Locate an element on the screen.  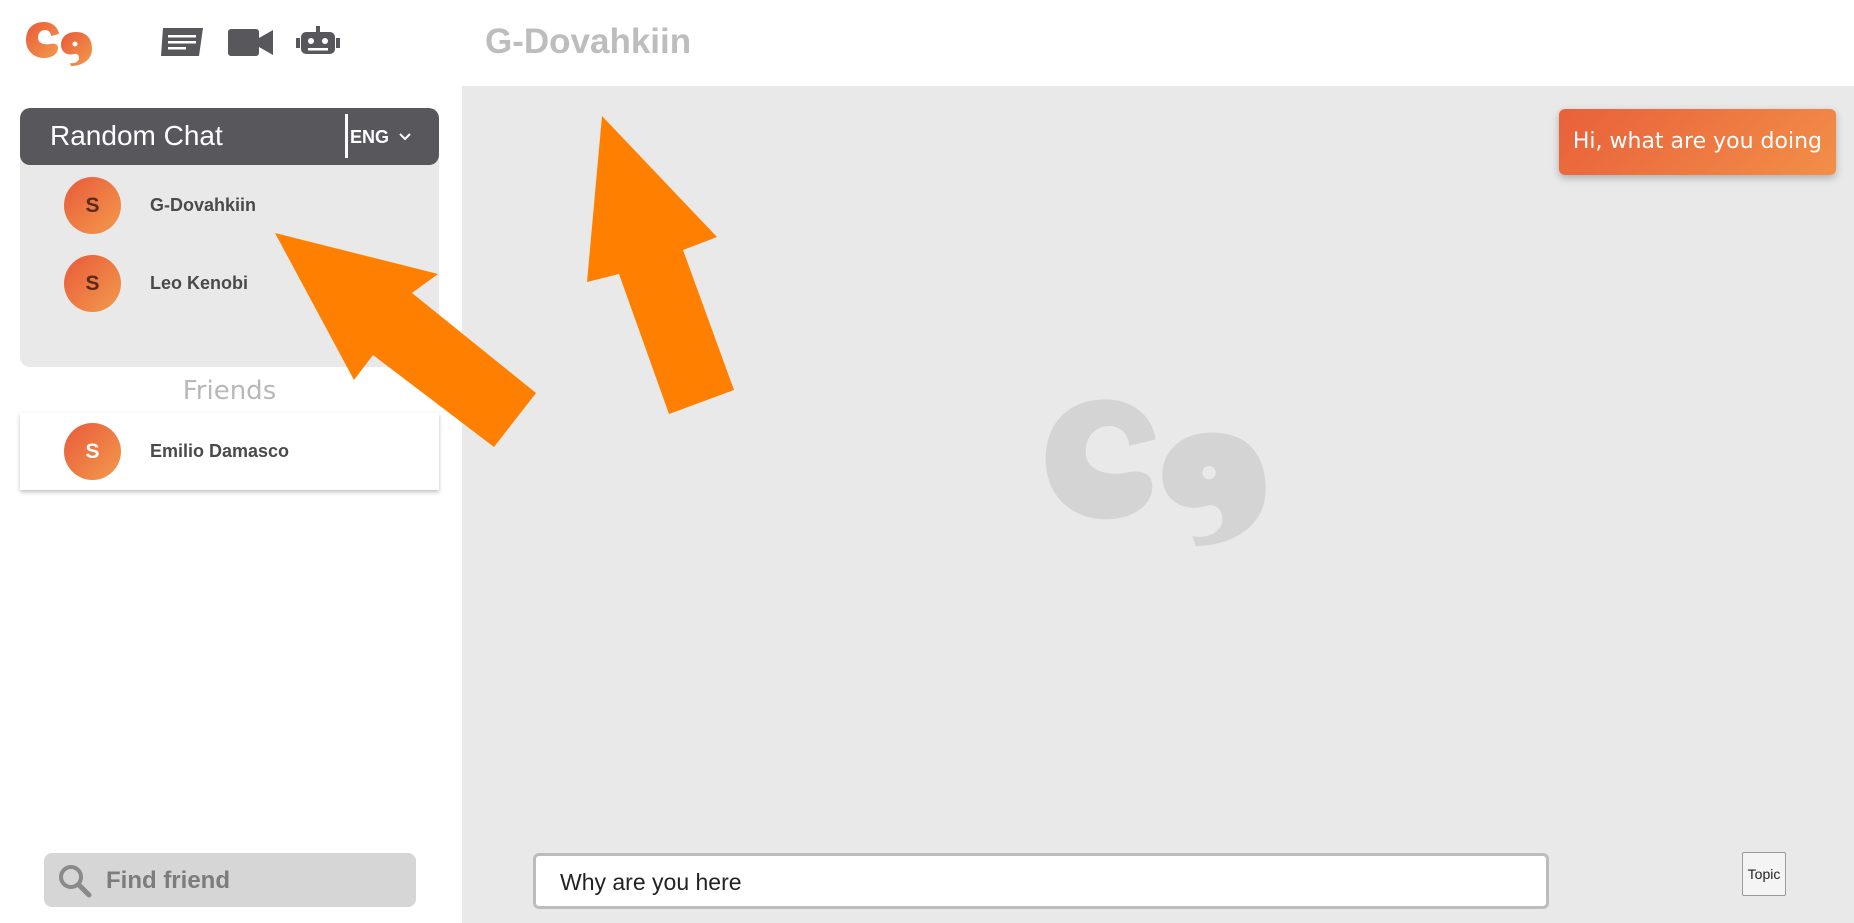
friend-name: Emilio Damasco is located at coordinates (220, 451).